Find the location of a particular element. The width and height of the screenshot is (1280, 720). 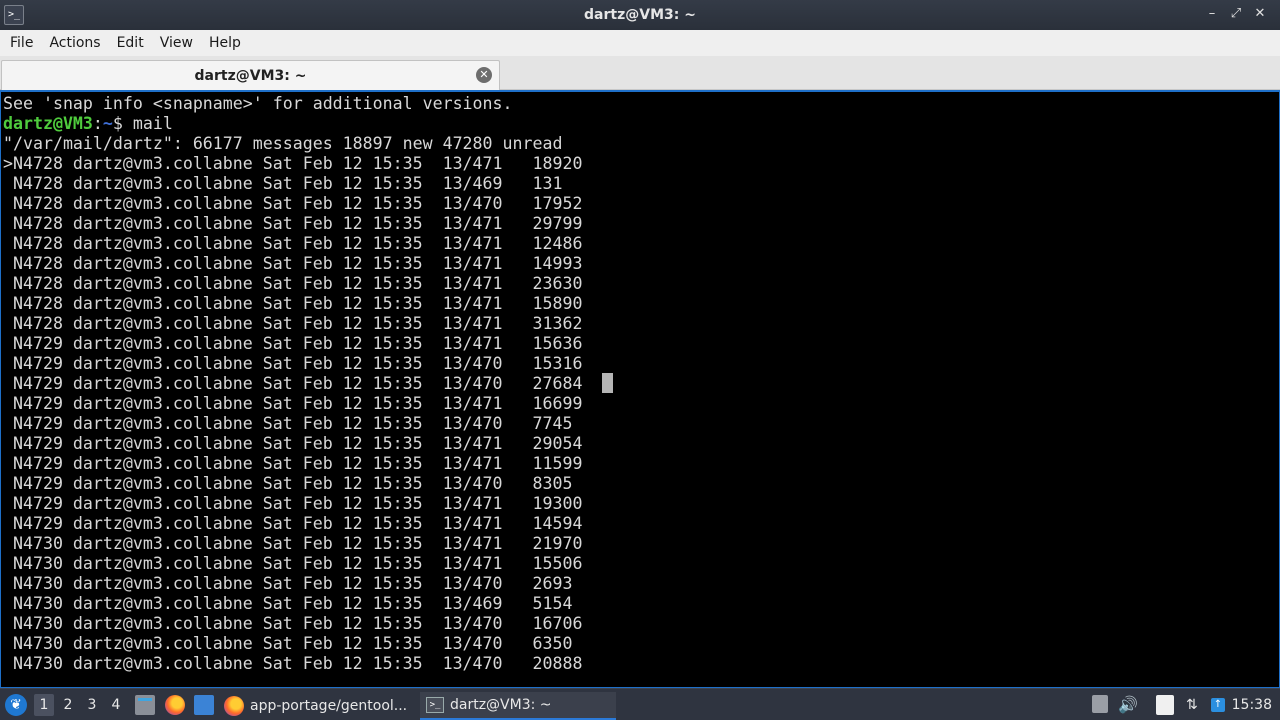

workspace-4: 4 is located at coordinates (116, 705).